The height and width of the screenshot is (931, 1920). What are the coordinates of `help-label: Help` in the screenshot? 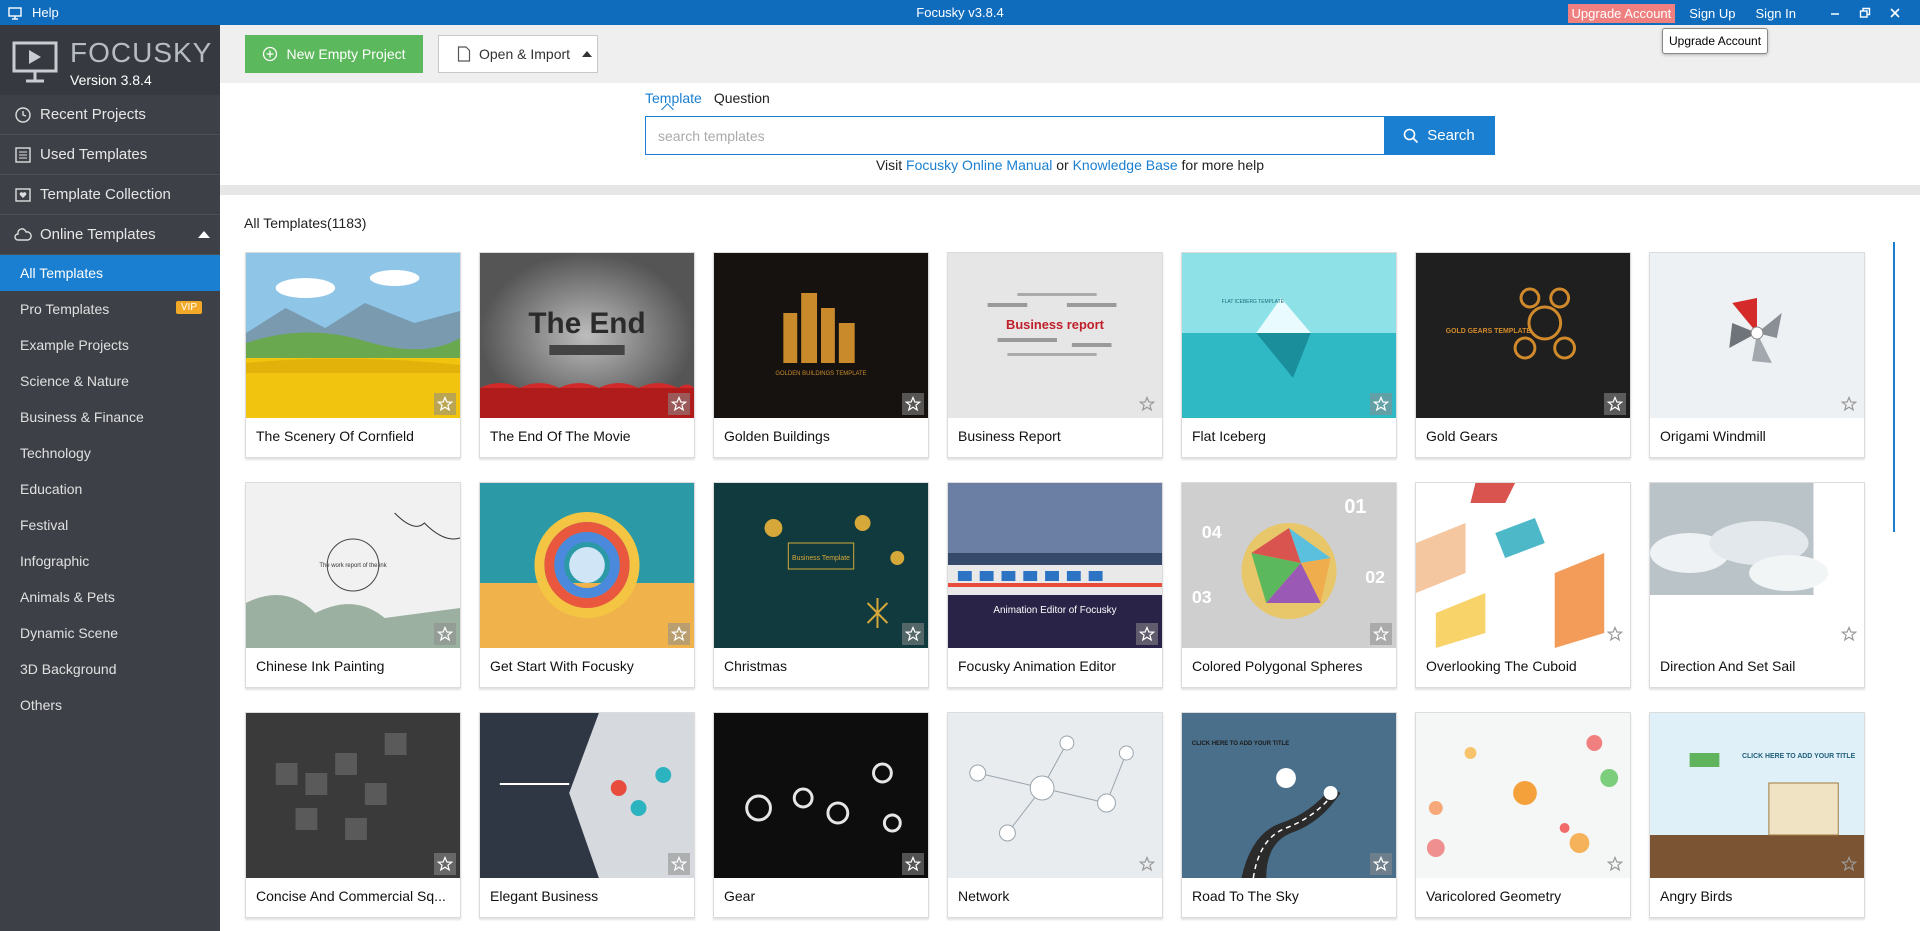 It's located at (45, 12).